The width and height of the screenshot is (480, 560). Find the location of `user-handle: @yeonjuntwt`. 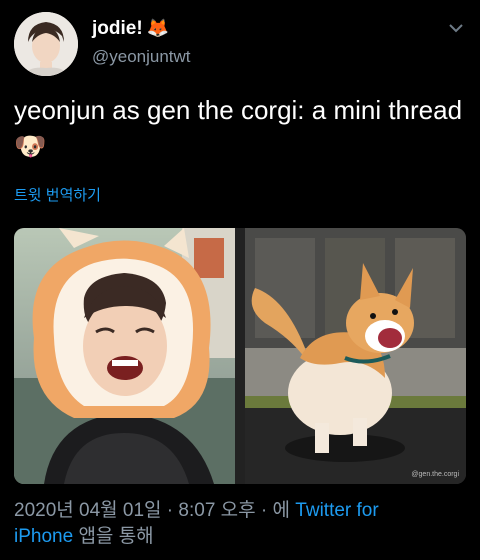

user-handle: @yeonjuntwt is located at coordinates (141, 57).